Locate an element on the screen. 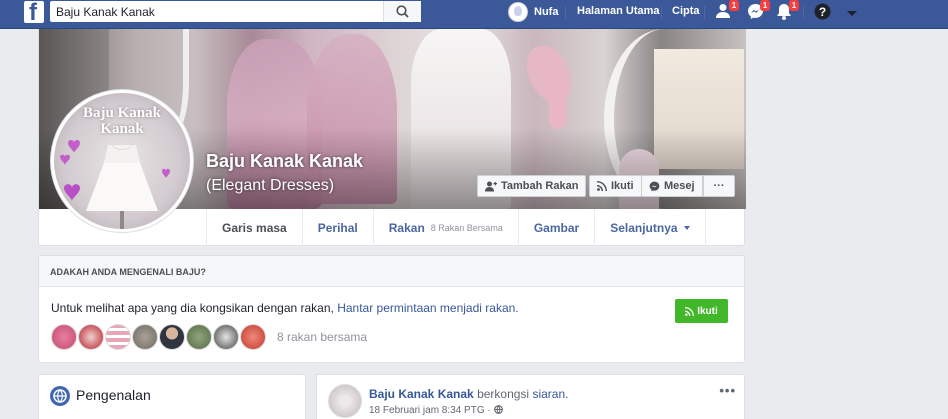 This screenshot has width=948, height=419. tab-photos: Gambar is located at coordinates (555, 227).